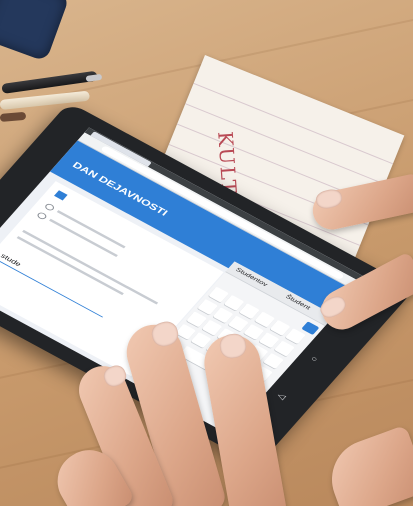 This screenshot has width=413, height=506. I want to click on pen-silver-tip, so click(94, 77).